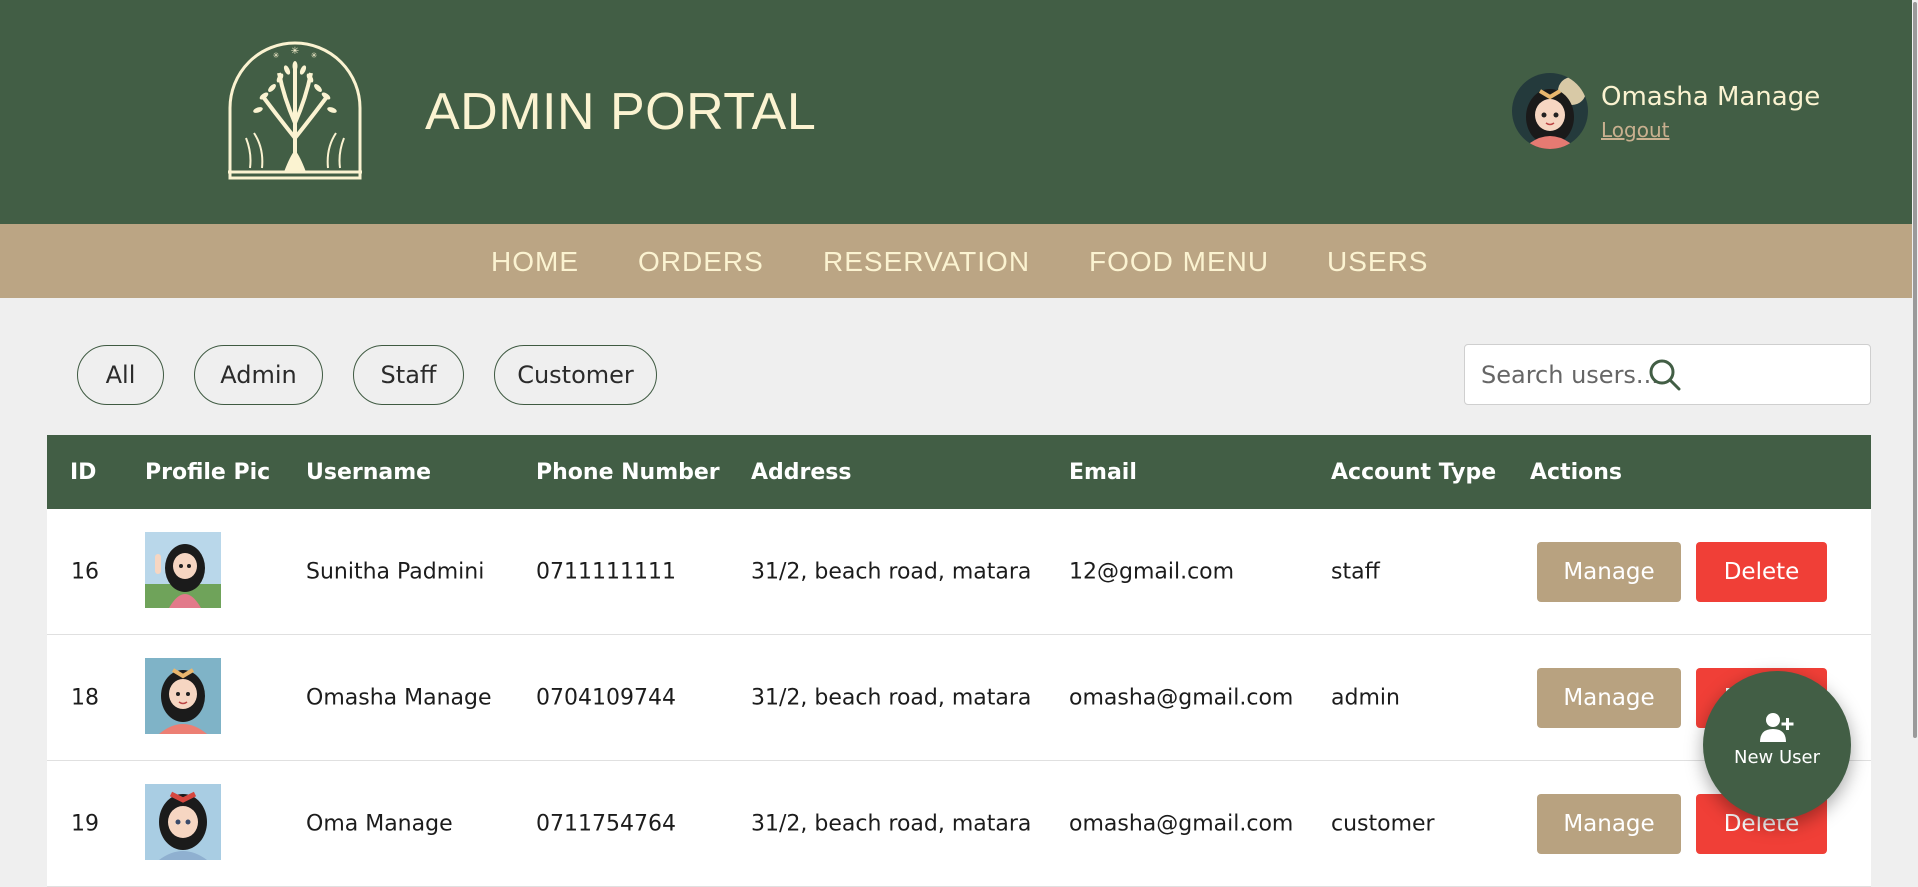  What do you see at coordinates (1383, 823) in the screenshot?
I see `cell-account-type: customer` at bounding box center [1383, 823].